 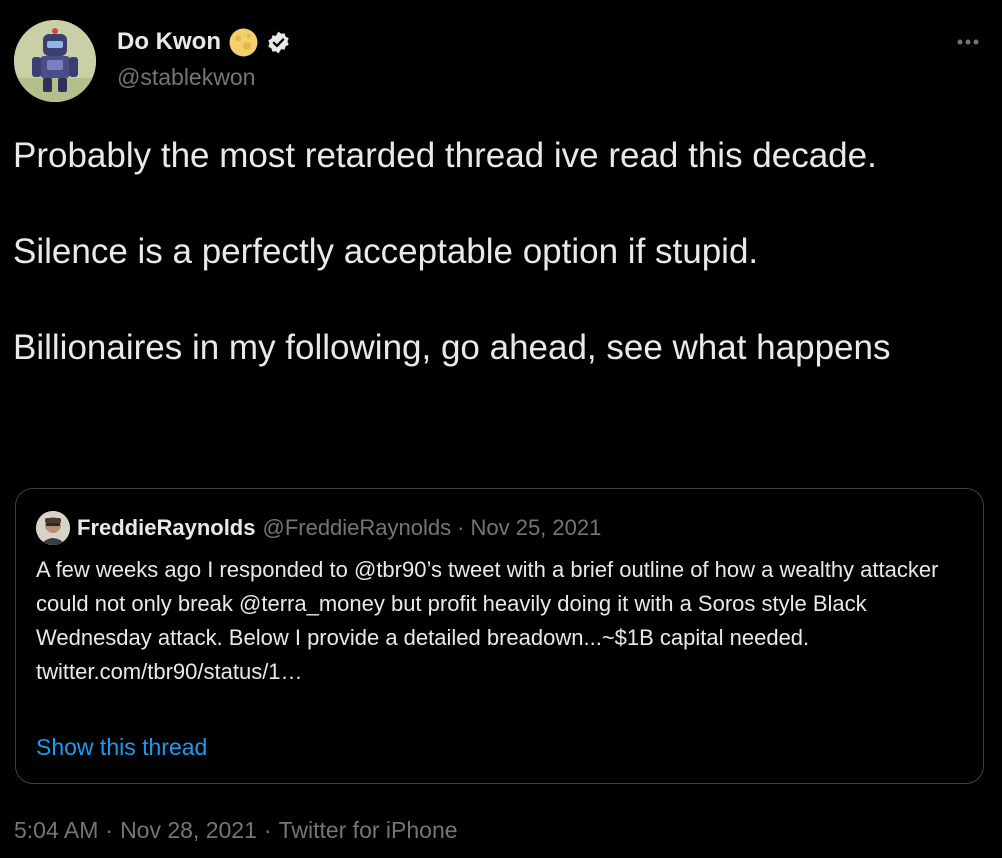 What do you see at coordinates (368, 830) in the screenshot?
I see `tweet-source: Twitter for iPhone` at bounding box center [368, 830].